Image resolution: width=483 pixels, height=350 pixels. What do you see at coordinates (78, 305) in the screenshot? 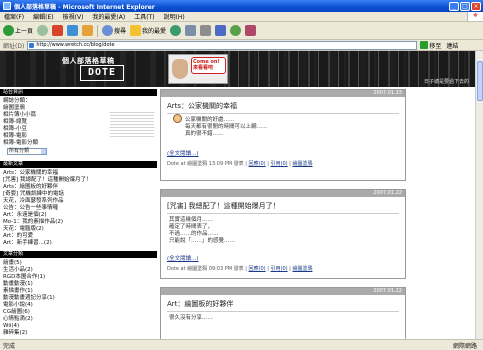
I see `category-link: 電影小說(4)` at bounding box center [78, 305].